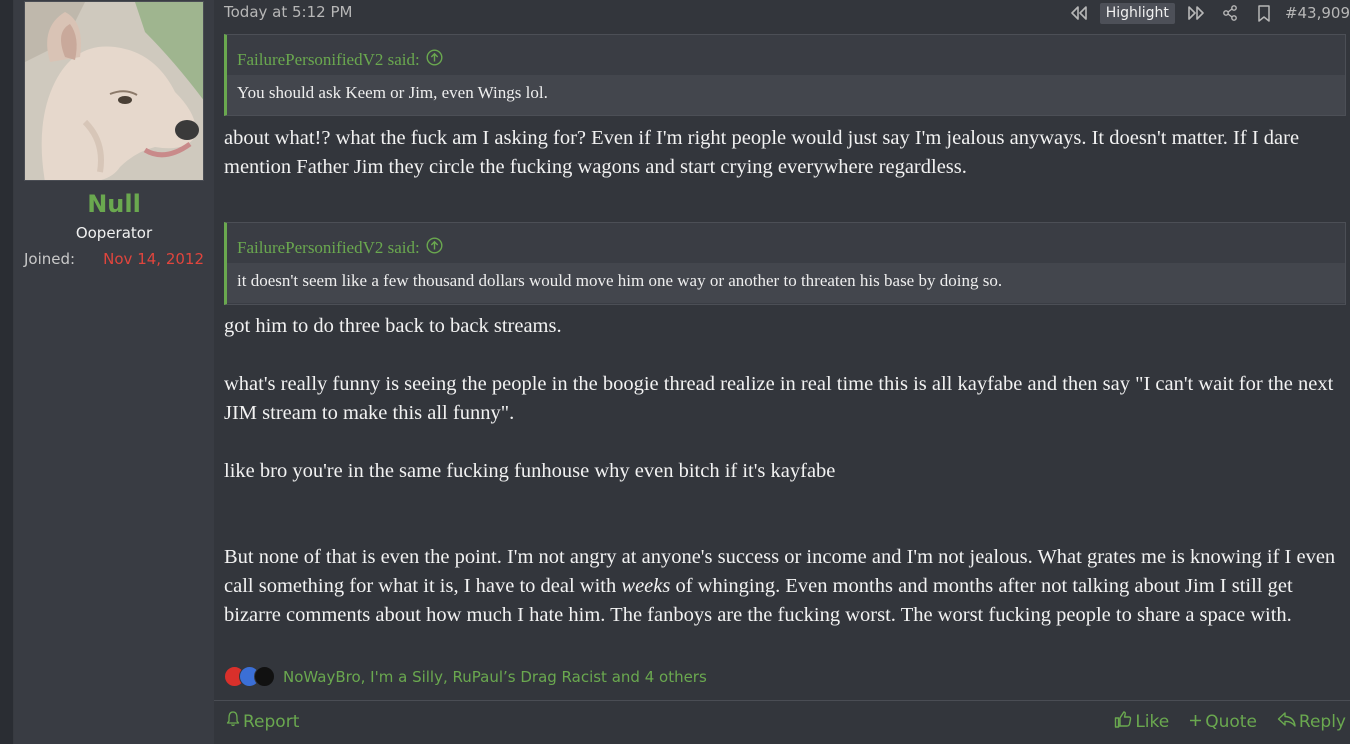  I want to click on rewind-icon, so click(1079, 13).